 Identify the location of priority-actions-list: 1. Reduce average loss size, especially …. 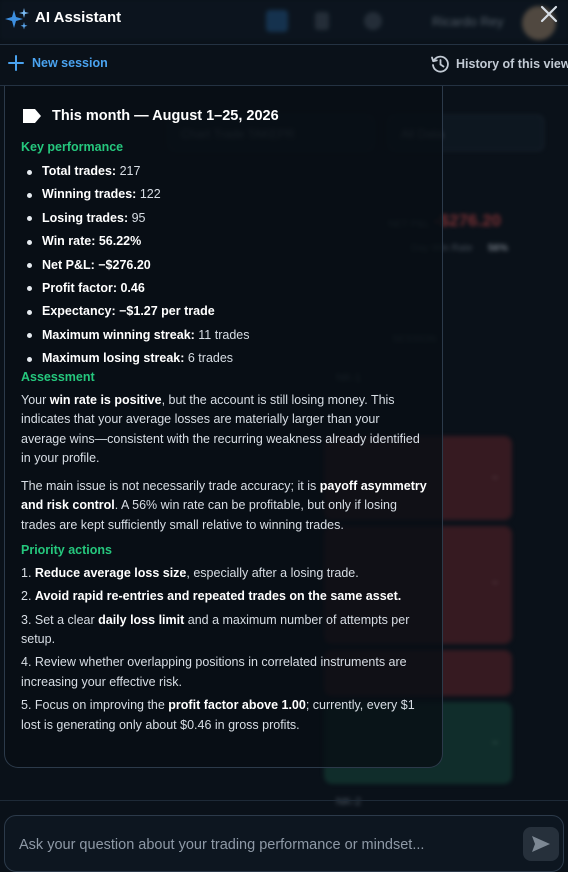
(224, 649).